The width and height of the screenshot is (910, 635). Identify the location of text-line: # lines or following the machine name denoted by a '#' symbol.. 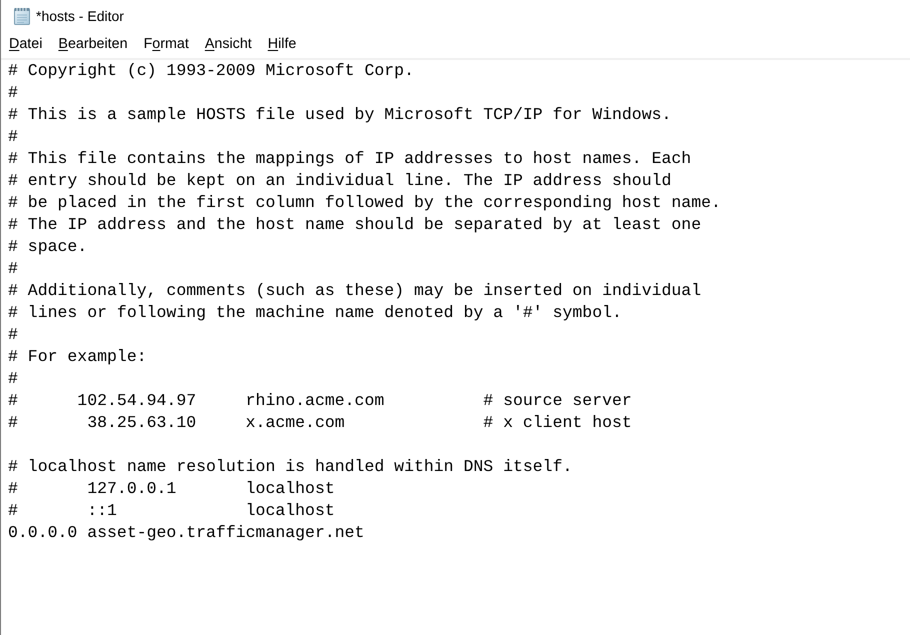
(315, 313).